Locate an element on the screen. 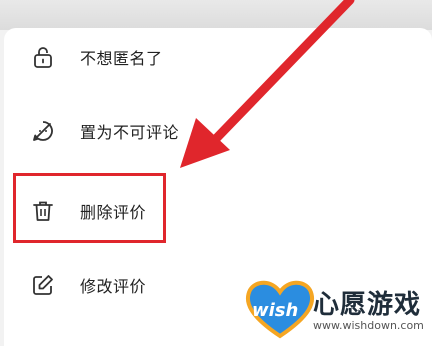  watermark-logo-text: wish is located at coordinates (275, 310).